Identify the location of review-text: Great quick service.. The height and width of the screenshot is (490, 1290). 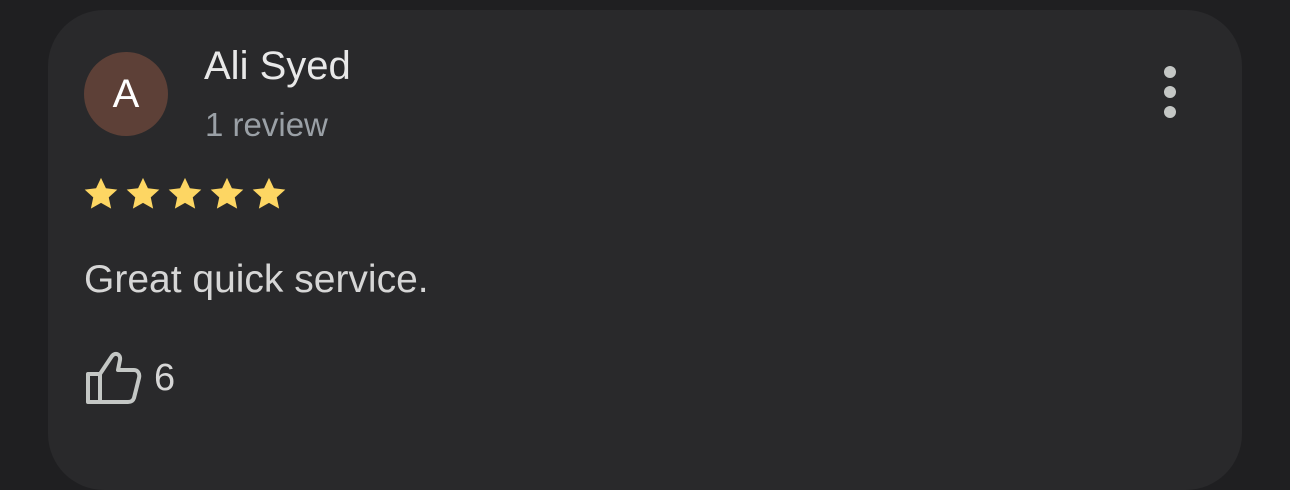
(256, 279).